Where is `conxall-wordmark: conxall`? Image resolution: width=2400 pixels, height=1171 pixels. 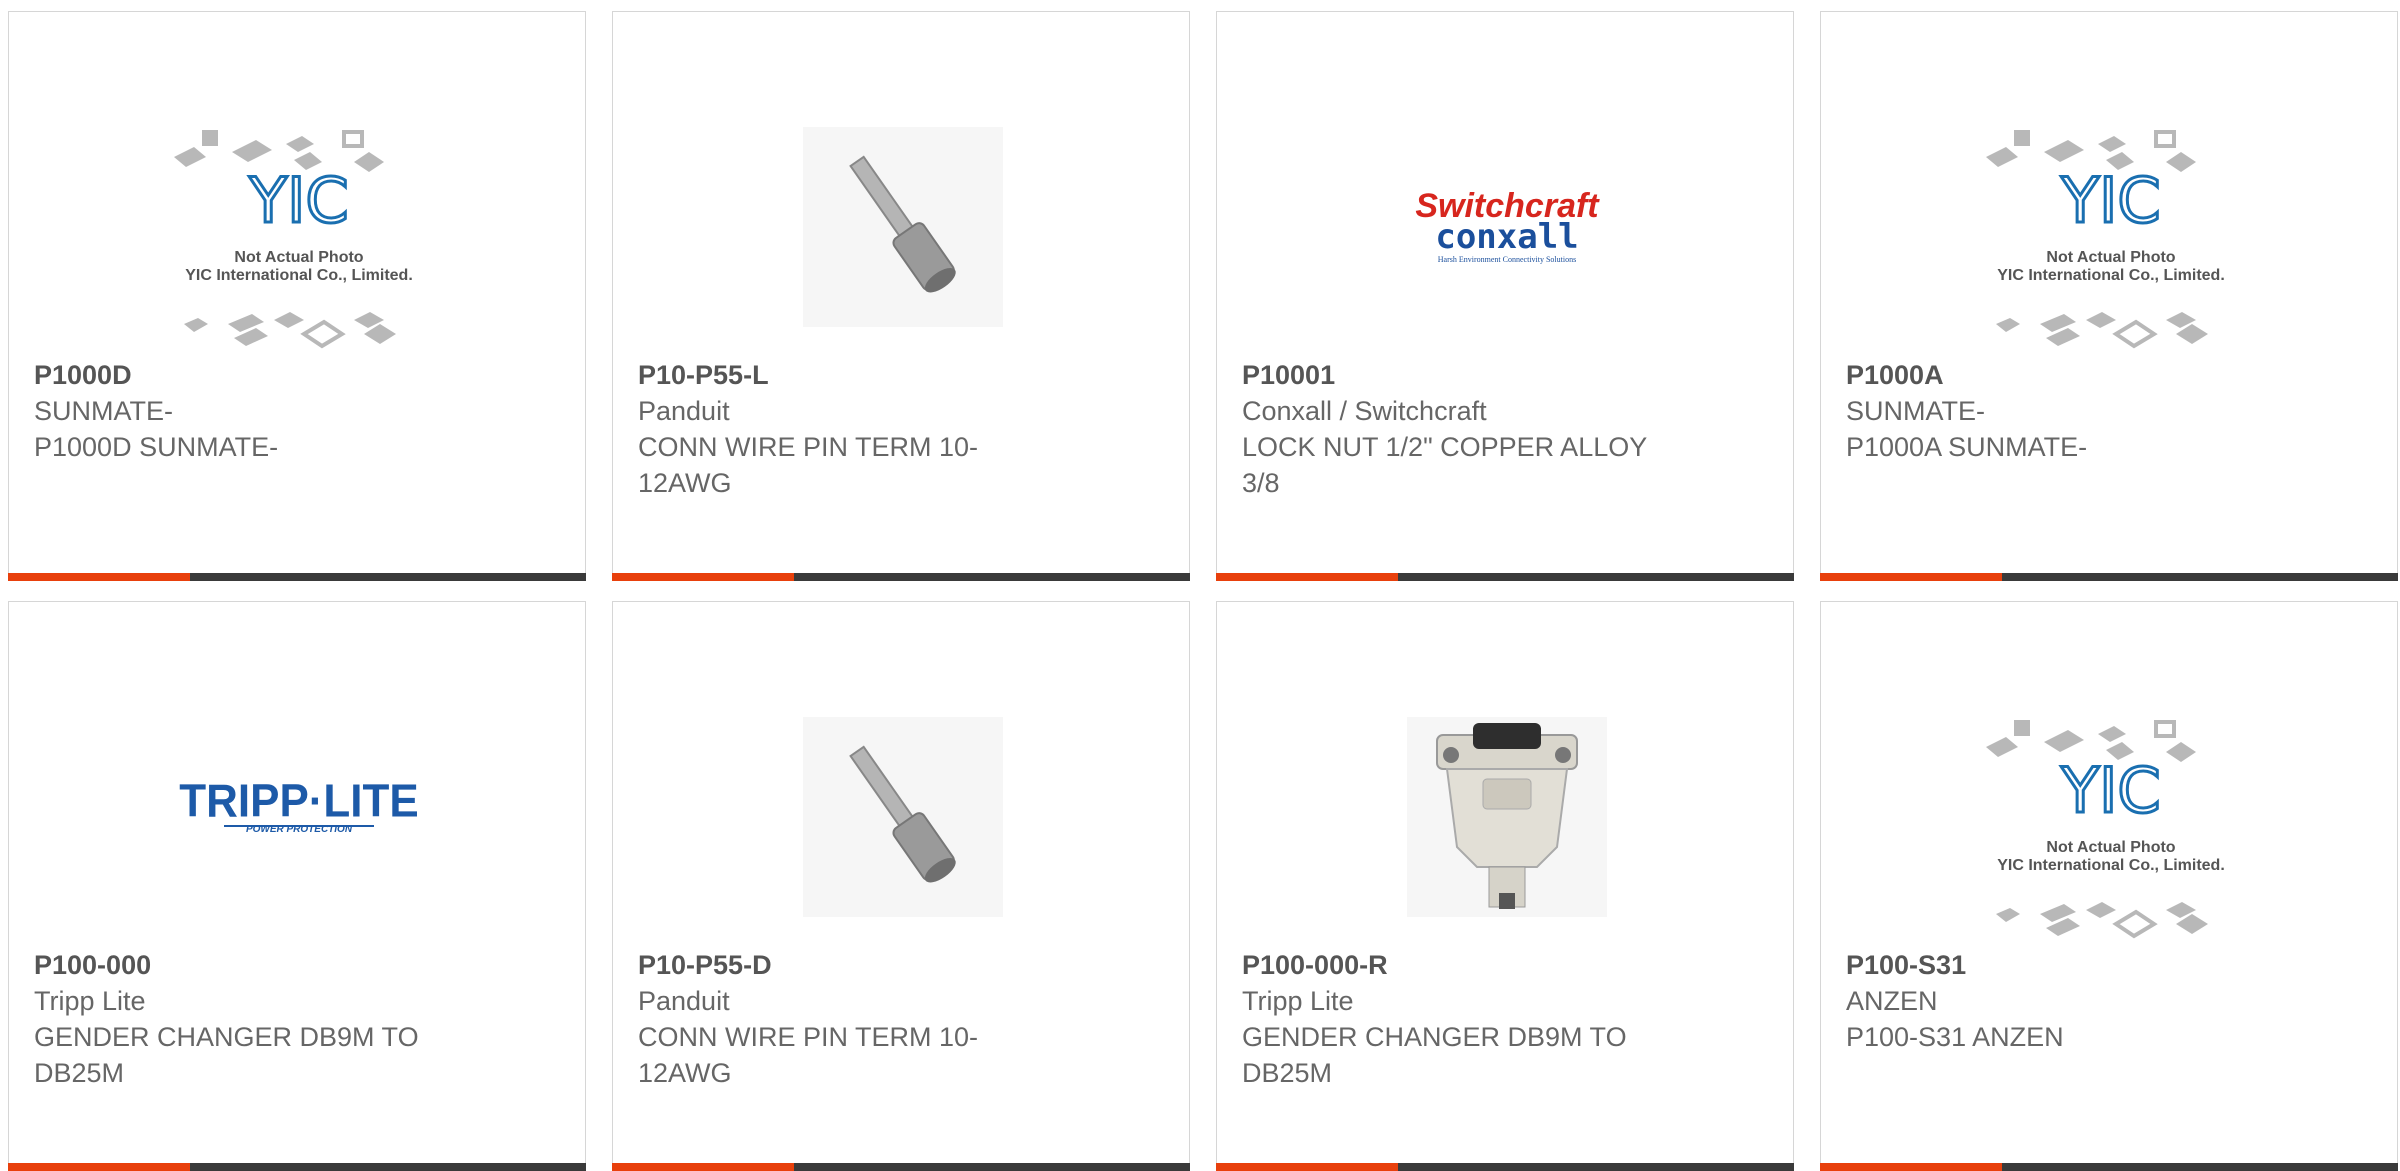 conxall-wordmark: conxall is located at coordinates (1506, 237).